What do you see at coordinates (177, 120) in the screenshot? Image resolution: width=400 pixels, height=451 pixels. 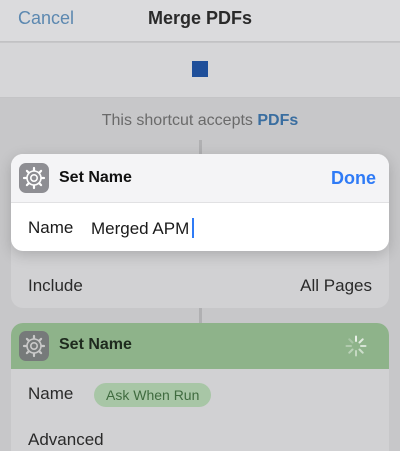 I see `accepts-prefix: This shortcut accepts` at bounding box center [177, 120].